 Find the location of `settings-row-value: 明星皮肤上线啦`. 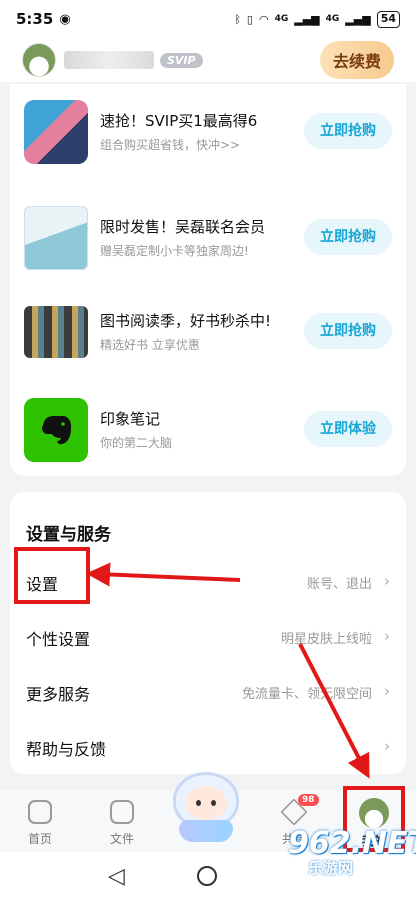

settings-row-value: 明星皮肤上线啦 is located at coordinates (326, 639).